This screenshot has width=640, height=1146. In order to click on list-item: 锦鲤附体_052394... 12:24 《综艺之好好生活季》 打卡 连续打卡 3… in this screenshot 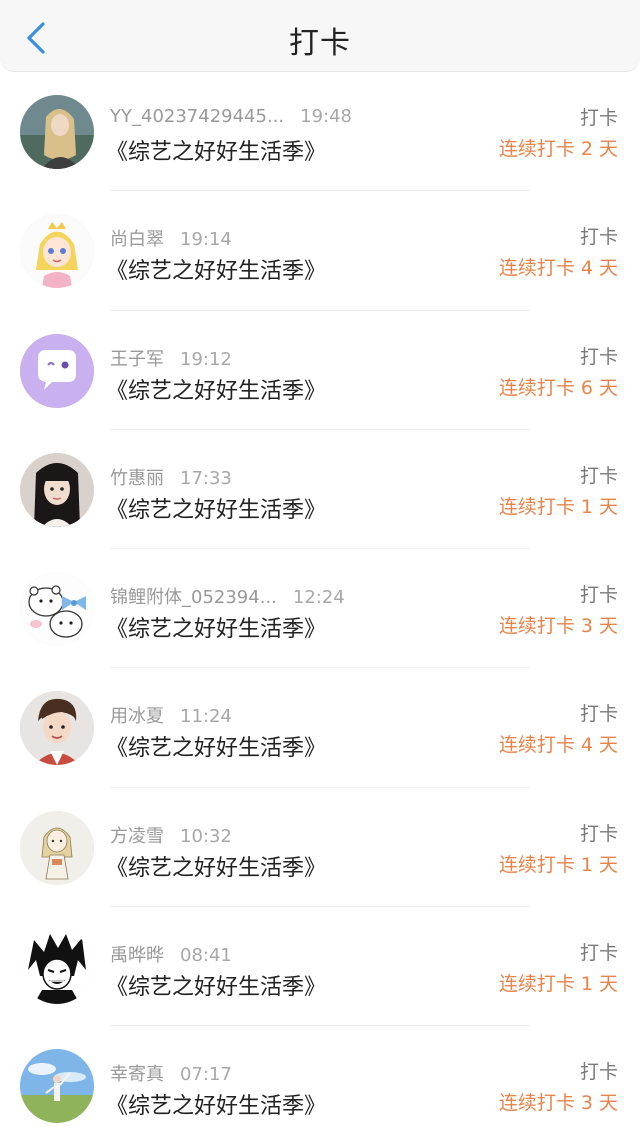, I will do `click(320, 609)`.